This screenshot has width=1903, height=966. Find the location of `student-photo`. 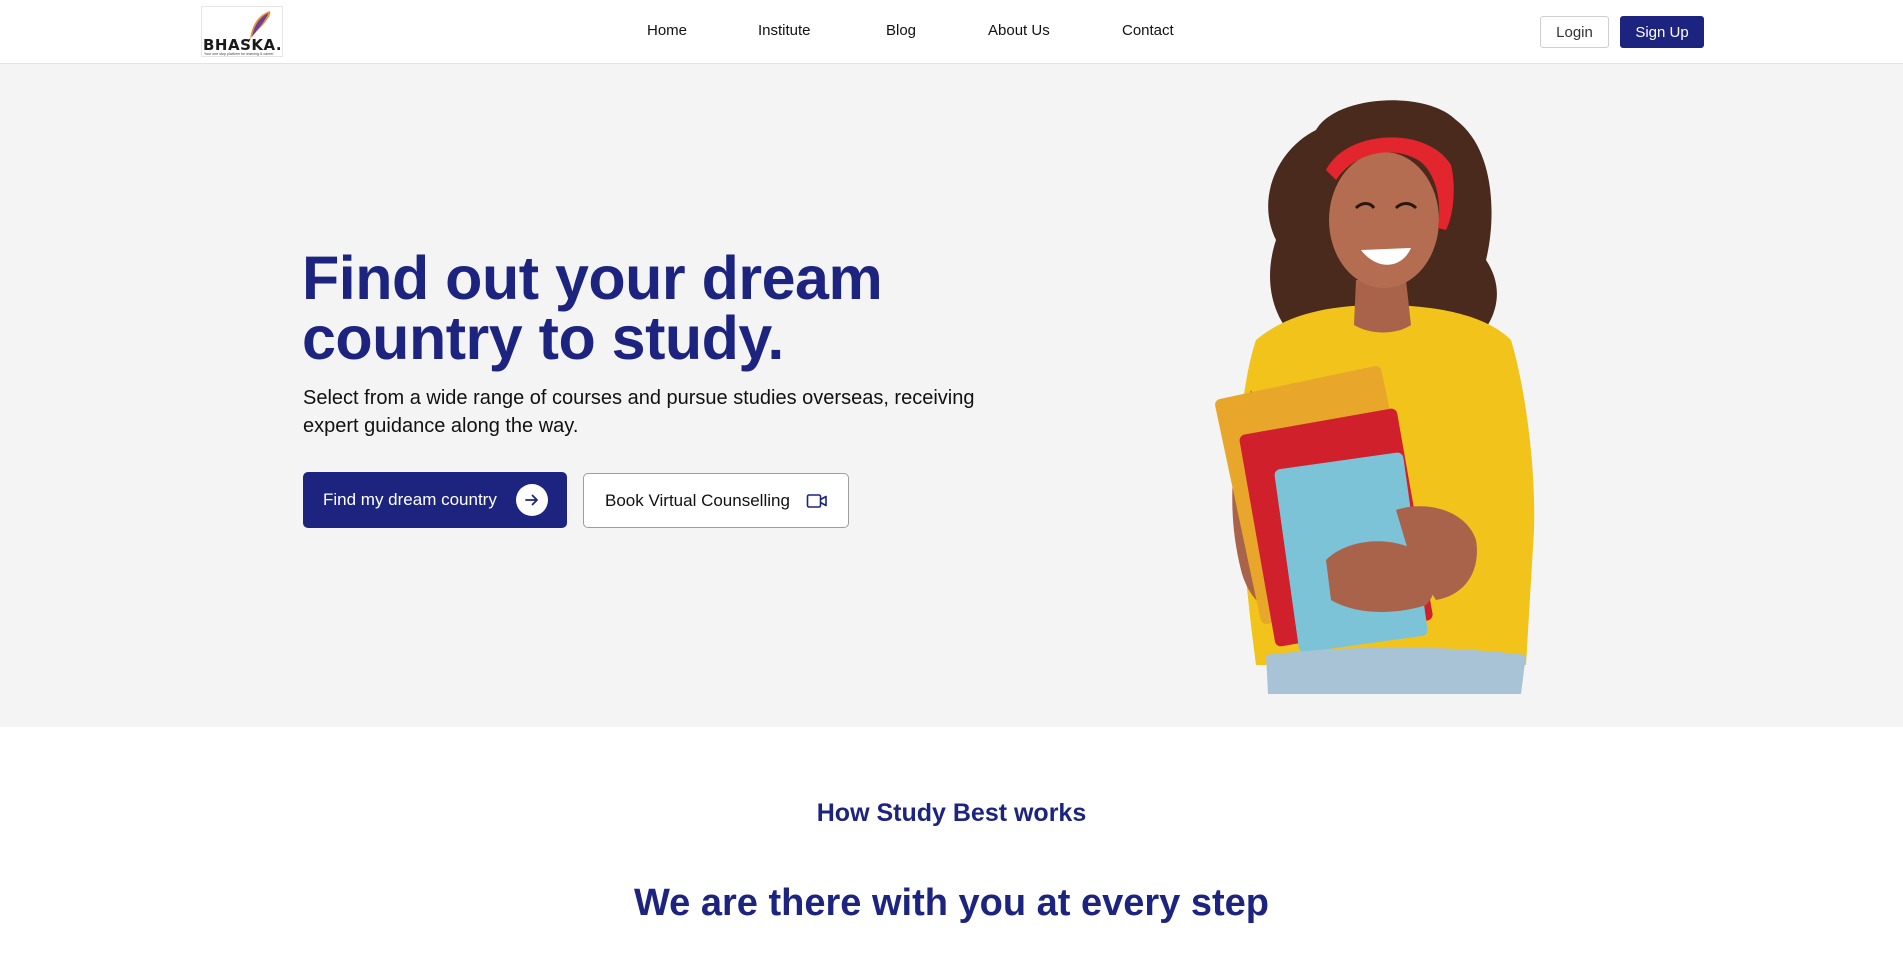

student-photo is located at coordinates (1375, 397).